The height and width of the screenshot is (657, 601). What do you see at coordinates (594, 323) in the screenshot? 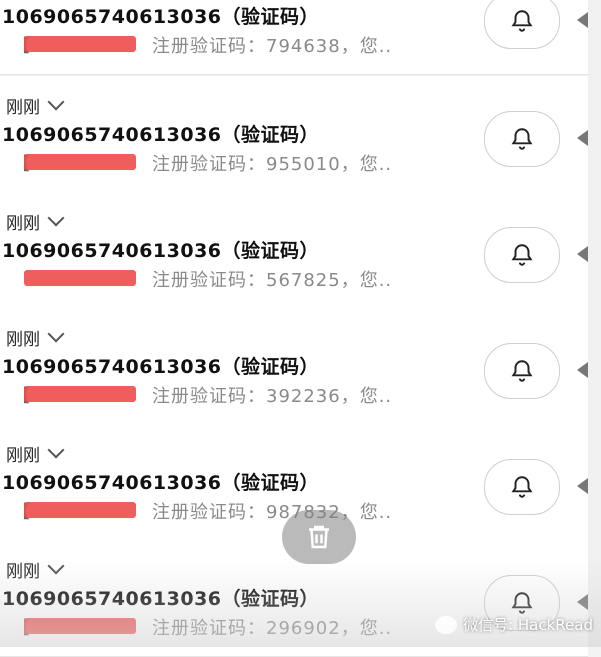
I see `scroll-rail` at bounding box center [594, 323].